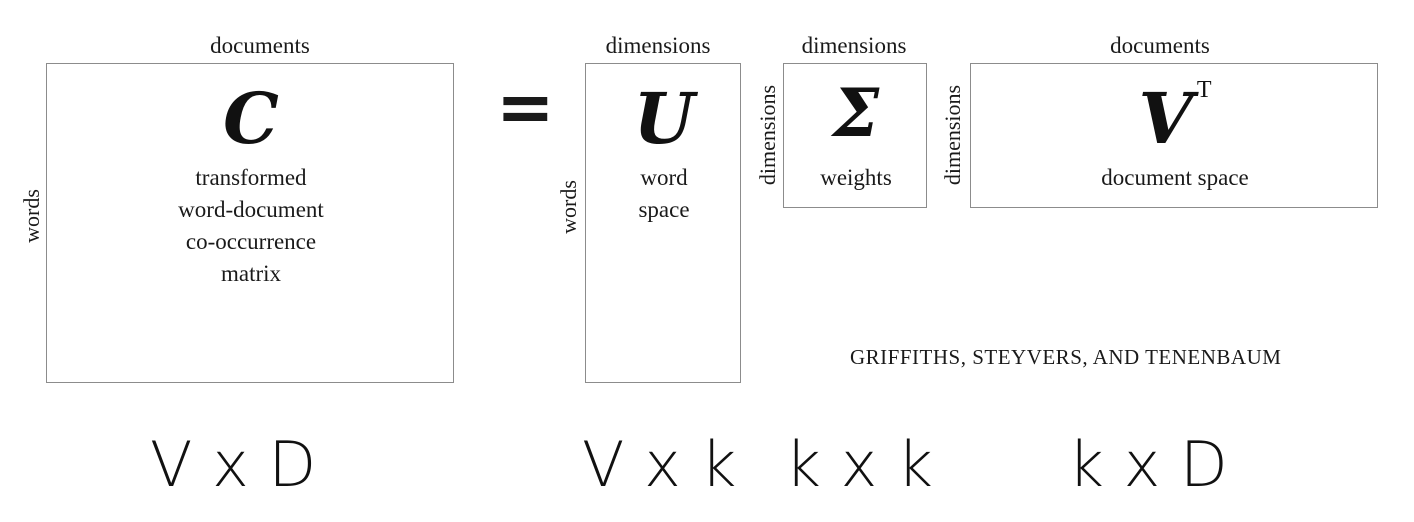 The width and height of the screenshot is (1414, 522). Describe the element at coordinates (659, 464) in the screenshot. I see `dimension-label-u: V x k` at that location.